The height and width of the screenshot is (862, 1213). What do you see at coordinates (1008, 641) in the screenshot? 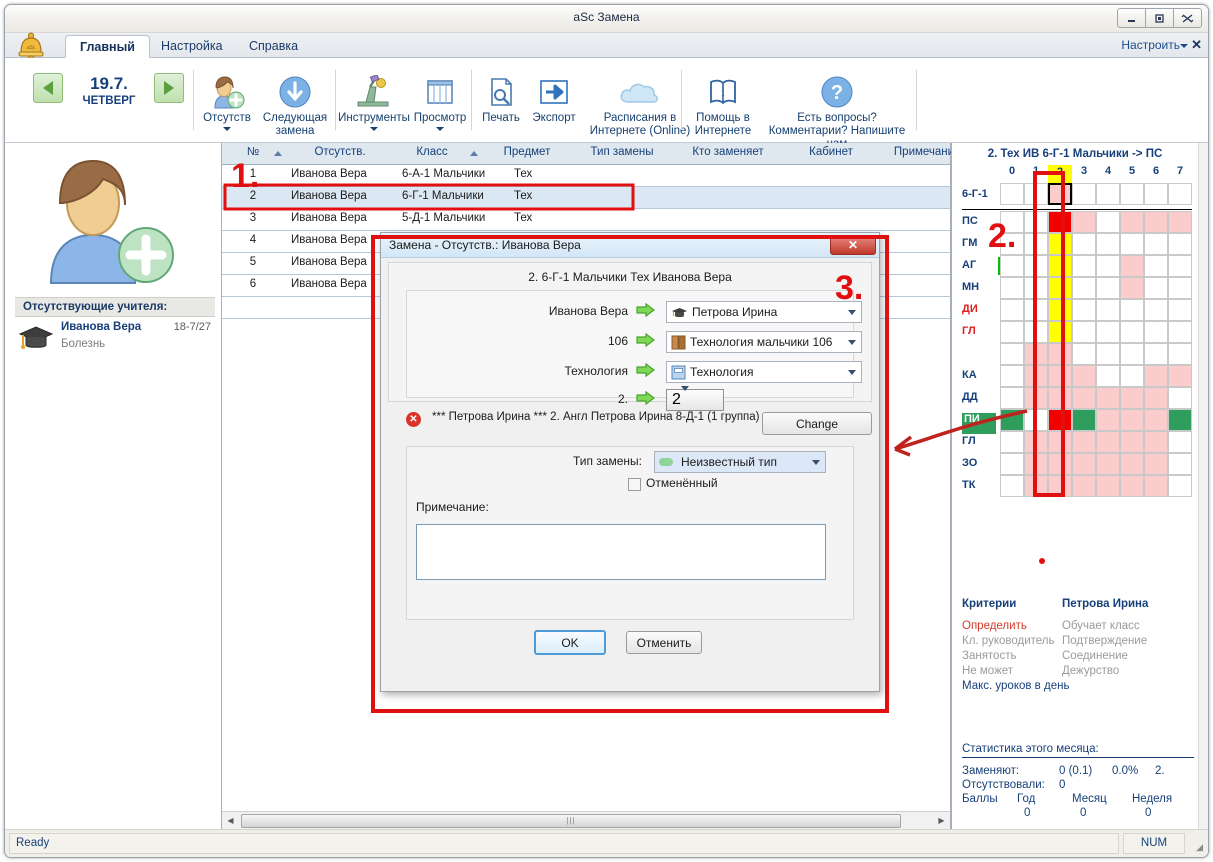
I see `criteria-item-classteacher: Кл. руководитель` at bounding box center [1008, 641].